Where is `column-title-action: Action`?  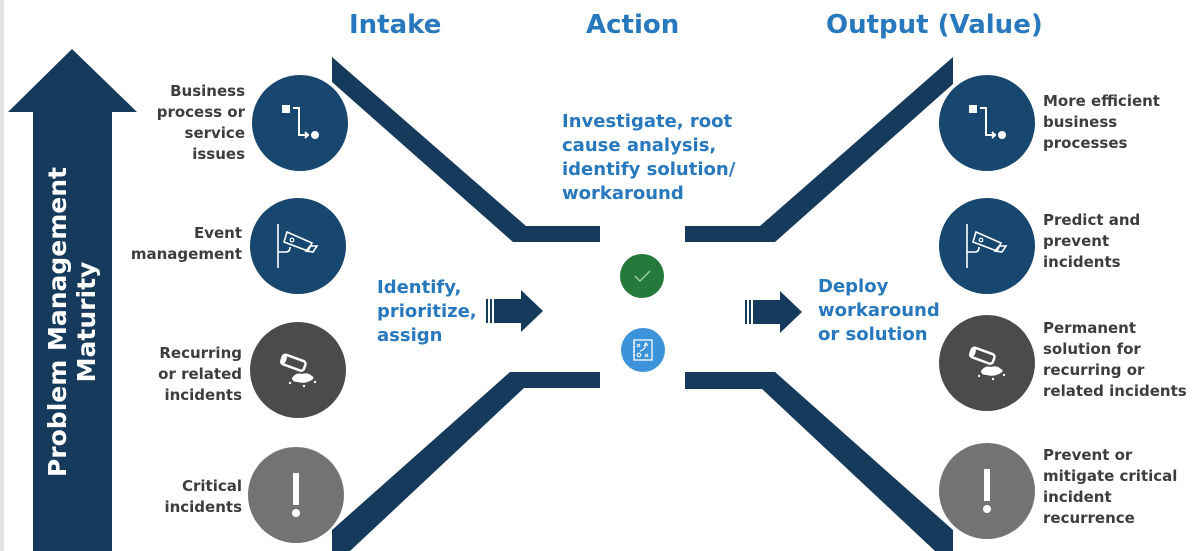
column-title-action: Action is located at coordinates (633, 25).